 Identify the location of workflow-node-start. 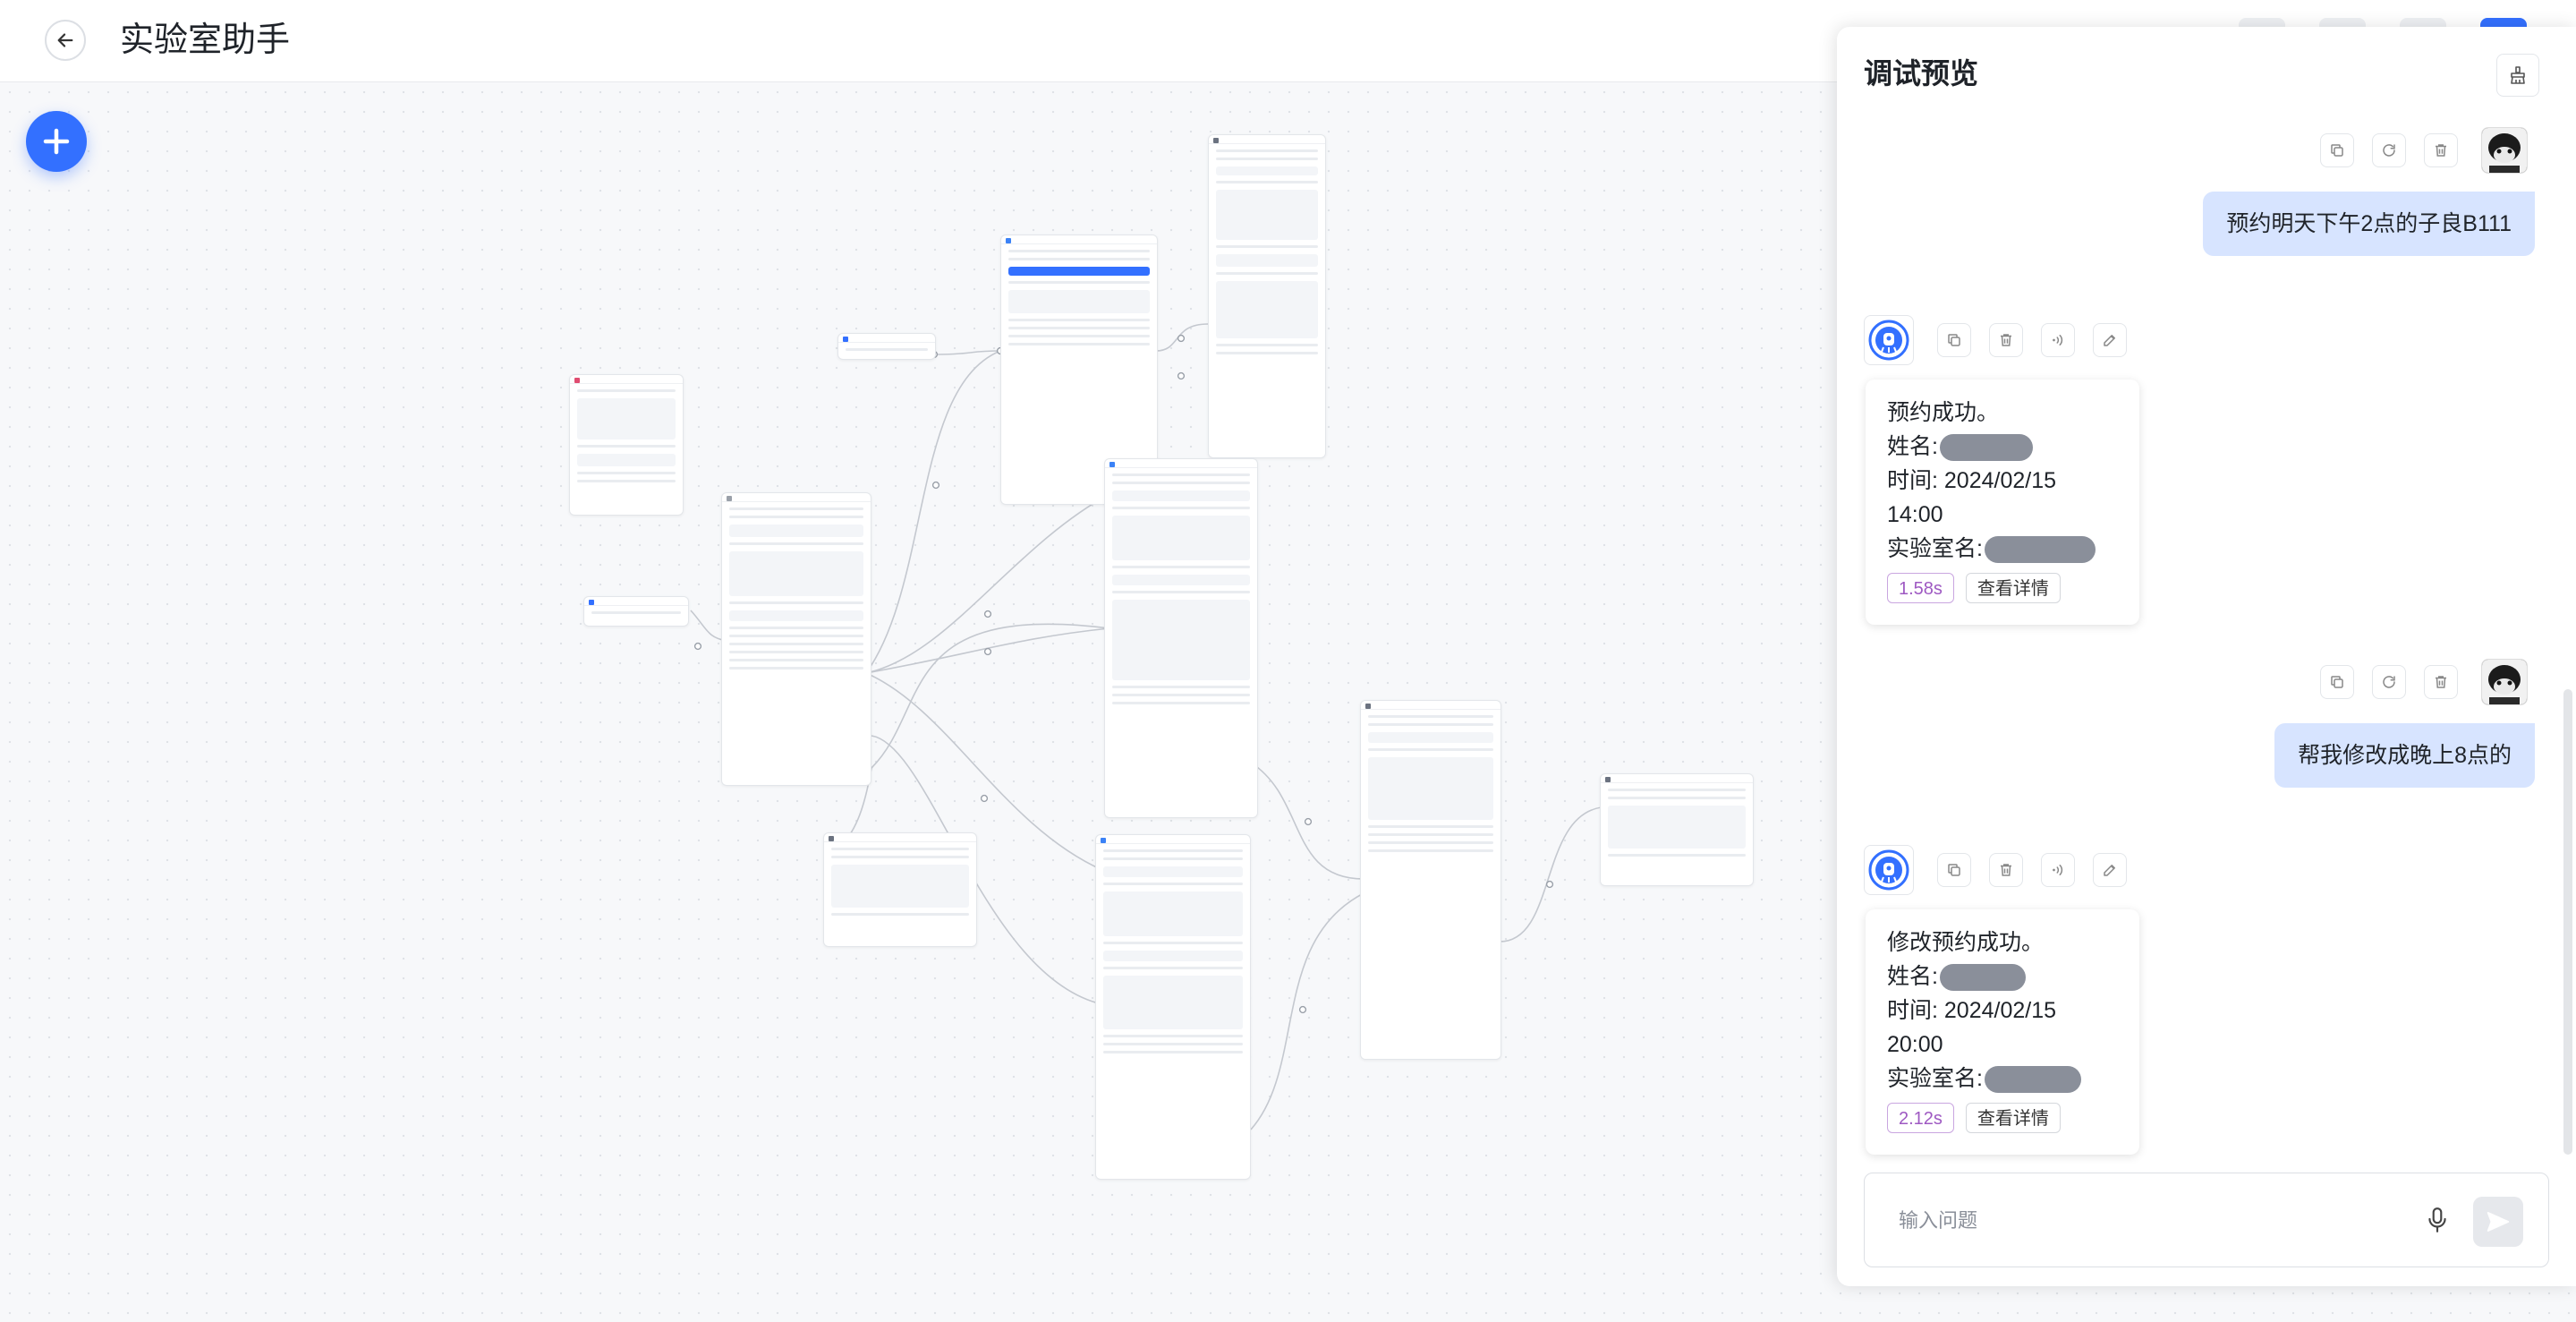
(636, 612).